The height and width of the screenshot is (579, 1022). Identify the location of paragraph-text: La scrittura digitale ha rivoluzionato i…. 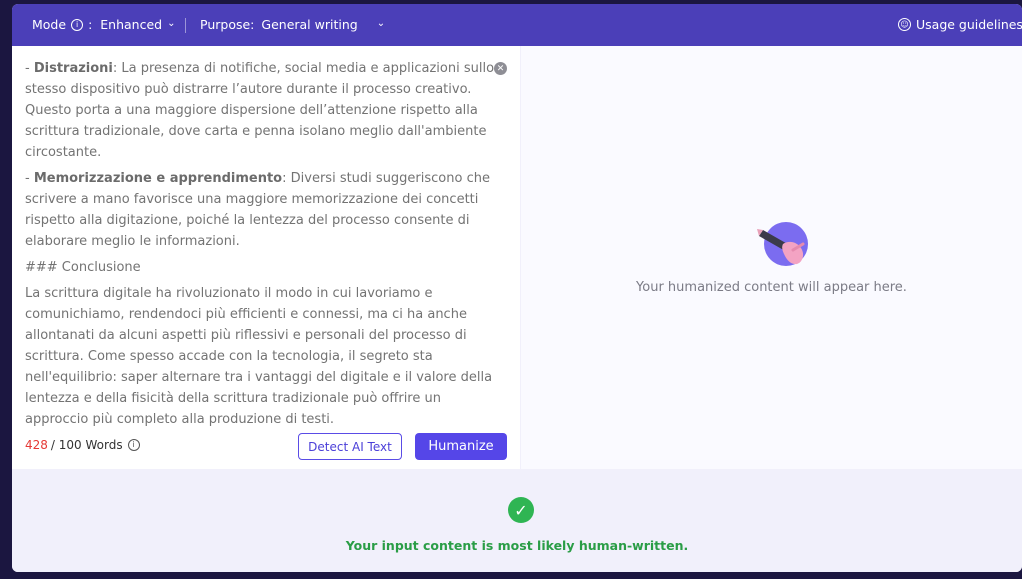
(259, 356).